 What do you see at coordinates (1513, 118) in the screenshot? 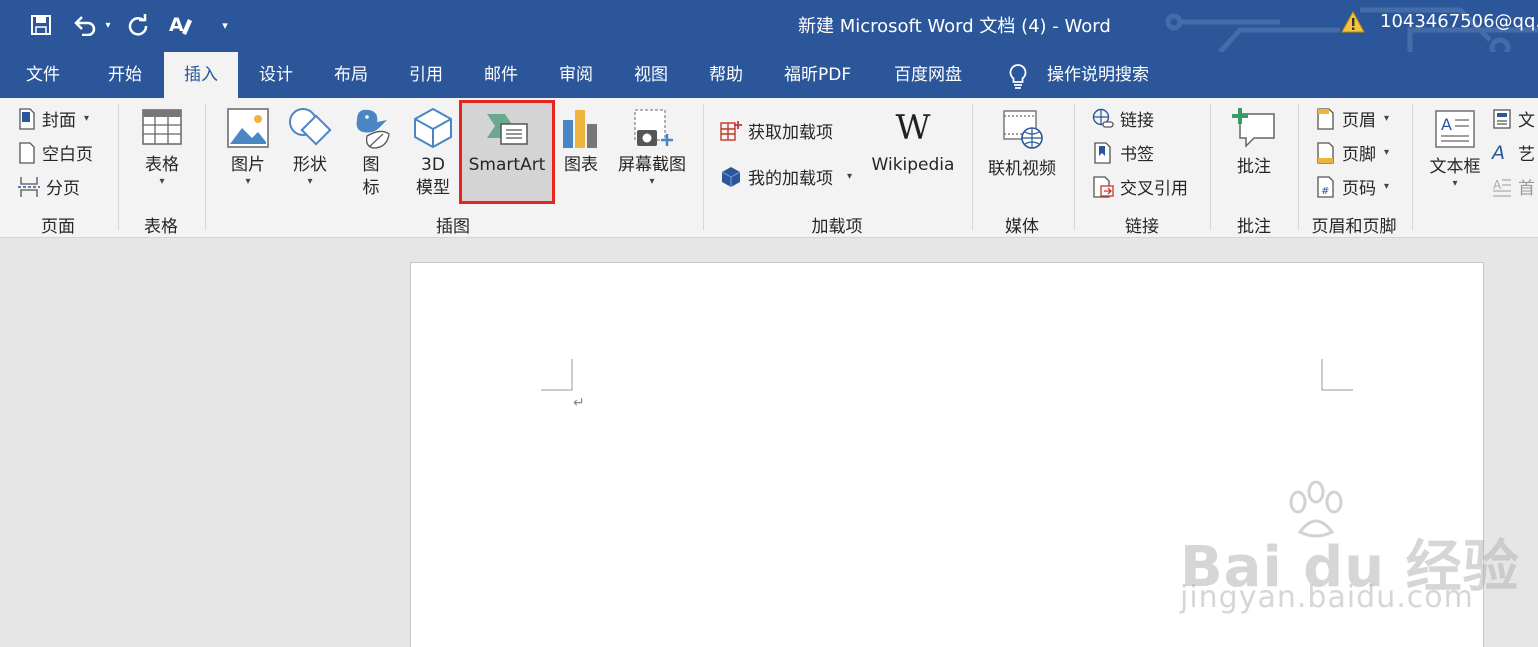
I see `quick-parts-button: 文` at bounding box center [1513, 118].